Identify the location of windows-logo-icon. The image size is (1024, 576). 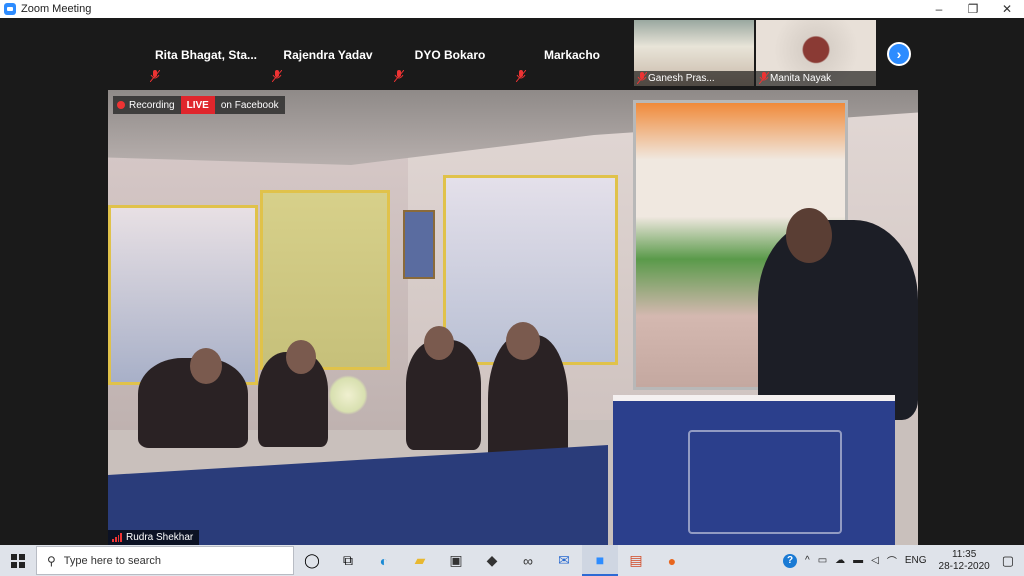
(18, 560).